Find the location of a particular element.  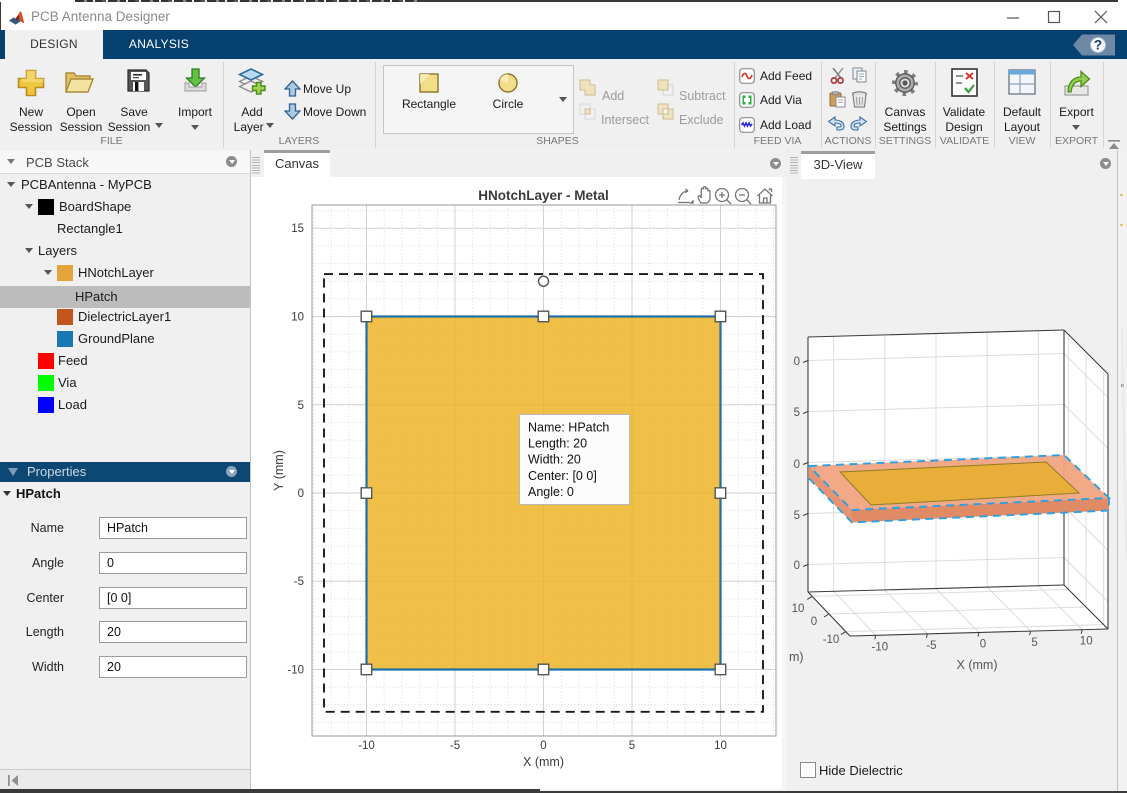

svg-text: 15 is located at coordinates (297, 229).